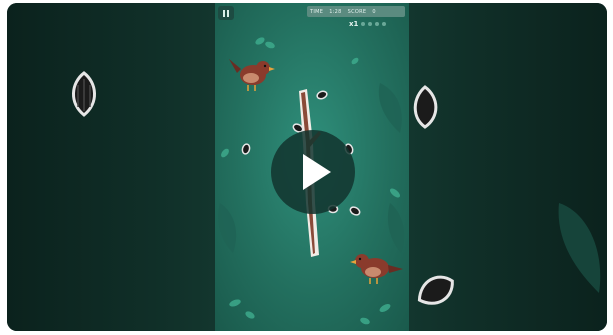  I want to click on score-label: SCORE, so click(357, 11).